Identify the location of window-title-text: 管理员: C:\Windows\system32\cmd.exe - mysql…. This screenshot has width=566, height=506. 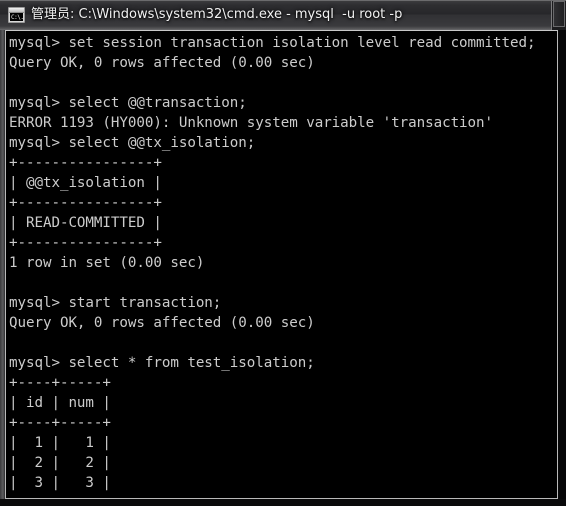
(217, 14).